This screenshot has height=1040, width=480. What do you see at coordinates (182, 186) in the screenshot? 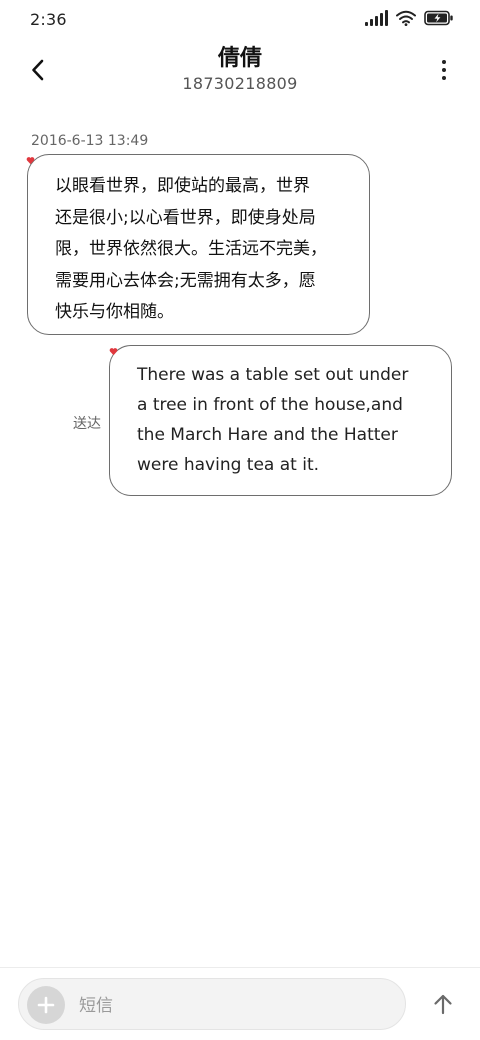
I see `message-line: 以眼看世界，即使站的最高，世界` at bounding box center [182, 186].